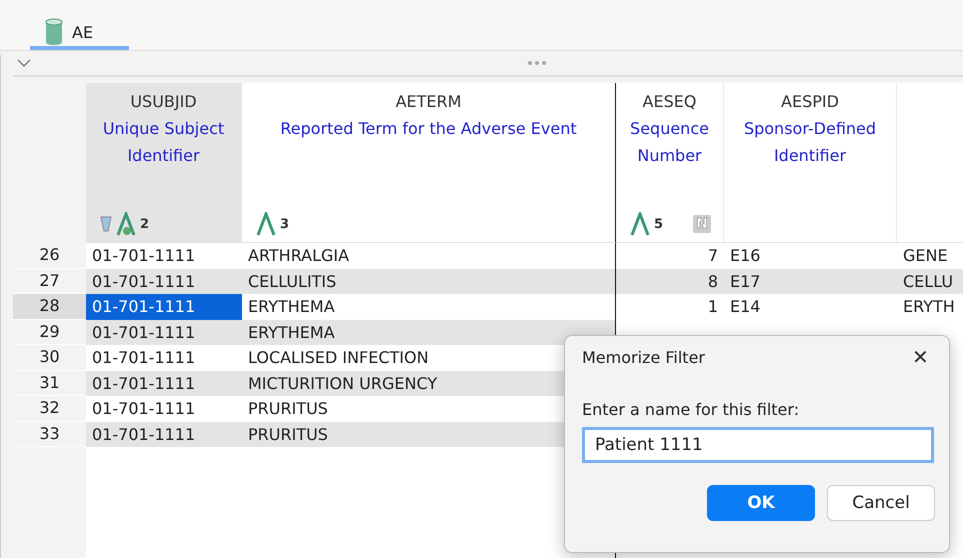  I want to click on row-number: 26, so click(49, 255).